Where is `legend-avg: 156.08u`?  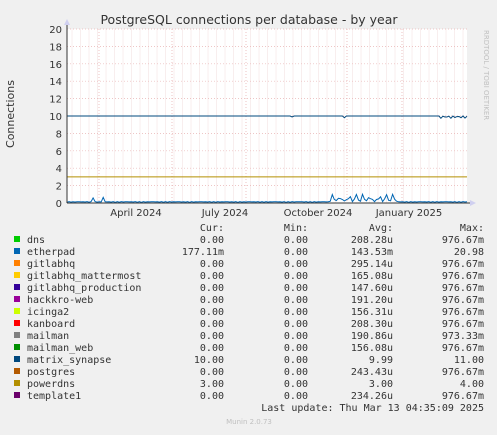 legend-avg: 156.08u is located at coordinates (372, 348).